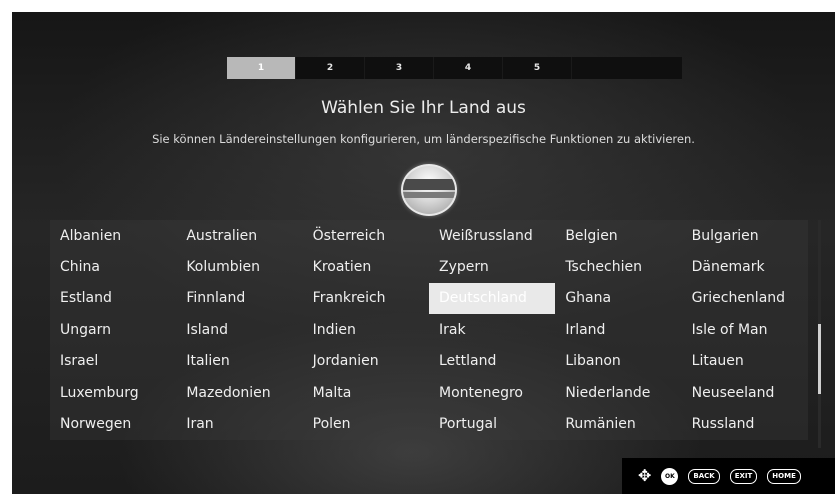 The image size is (835, 494). Describe the element at coordinates (745, 298) in the screenshot. I see `country-item: Griechenland` at that location.